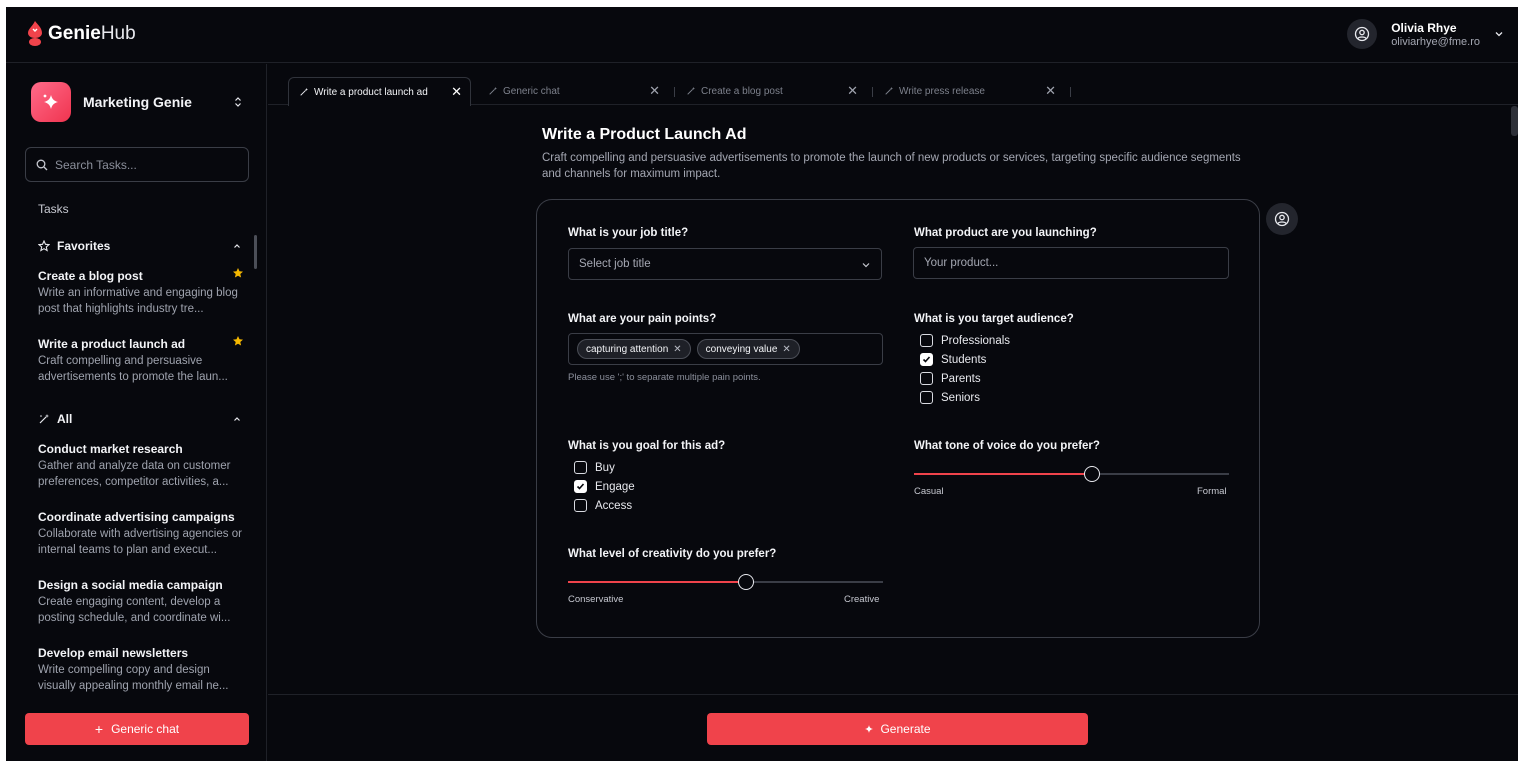 This screenshot has width=1524, height=761. Describe the element at coordinates (573, 91) in the screenshot. I see `tab-generic-chat: Generic chat ✕` at that location.